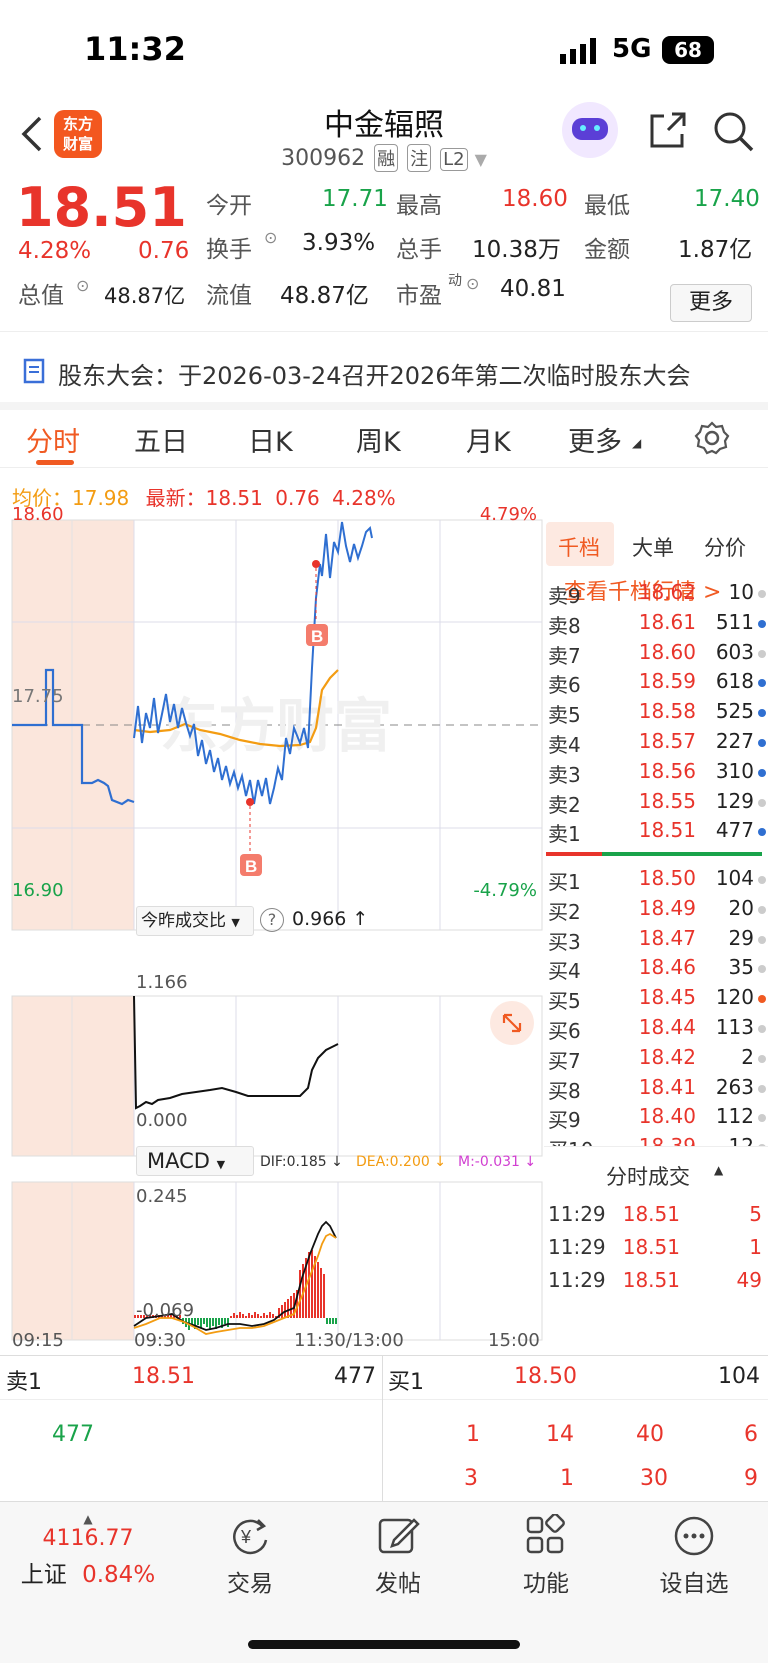  Describe the element at coordinates (577, 1280) in the screenshot. I see `trade-time: 11:29` at that location.